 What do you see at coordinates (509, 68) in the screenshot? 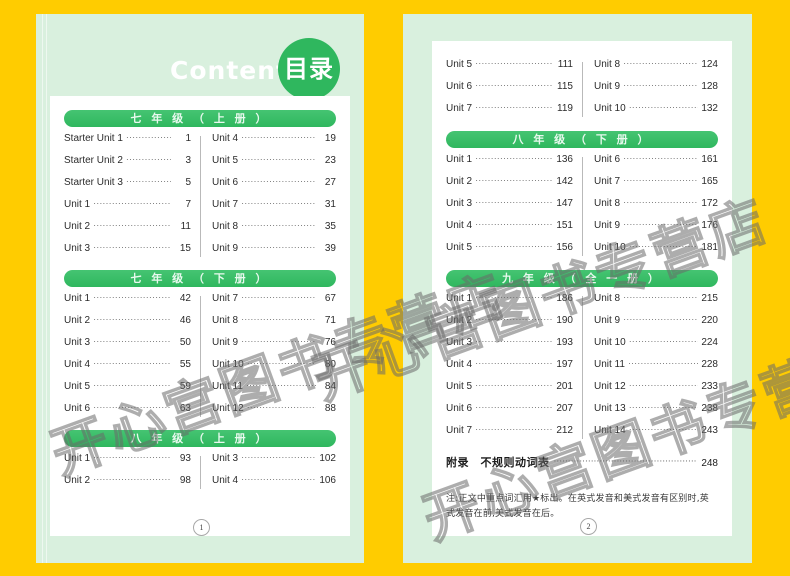
I see `toc-row: Unit 5 111` at bounding box center [509, 68].